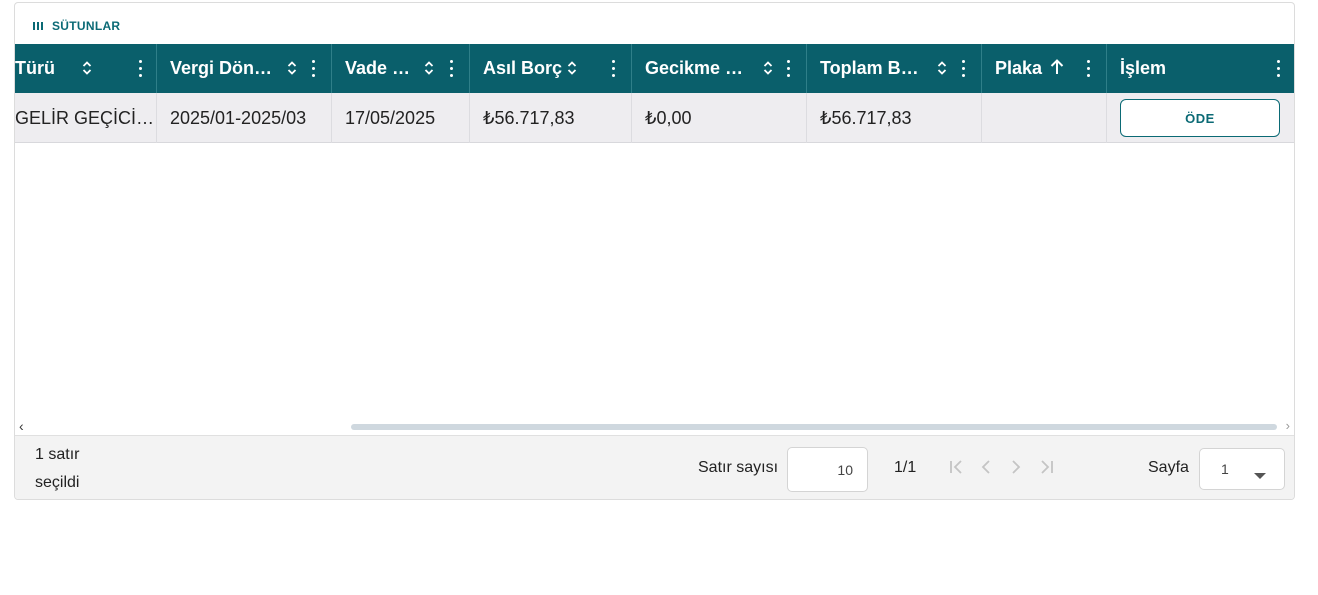 The image size is (1318, 595). Describe the element at coordinates (57, 454) in the screenshot. I see `selected-count-text: 1 satır` at that location.